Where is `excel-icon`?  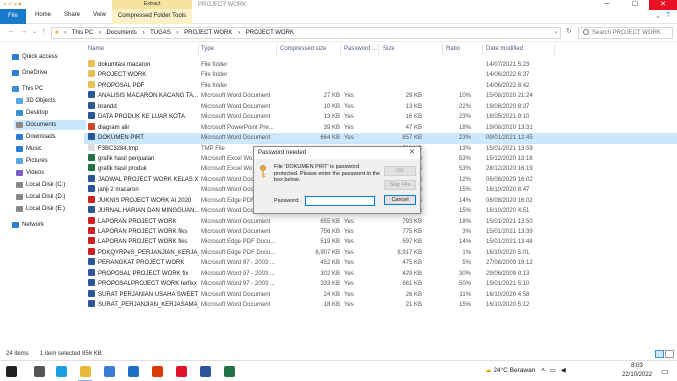 excel-icon is located at coordinates (229, 371).